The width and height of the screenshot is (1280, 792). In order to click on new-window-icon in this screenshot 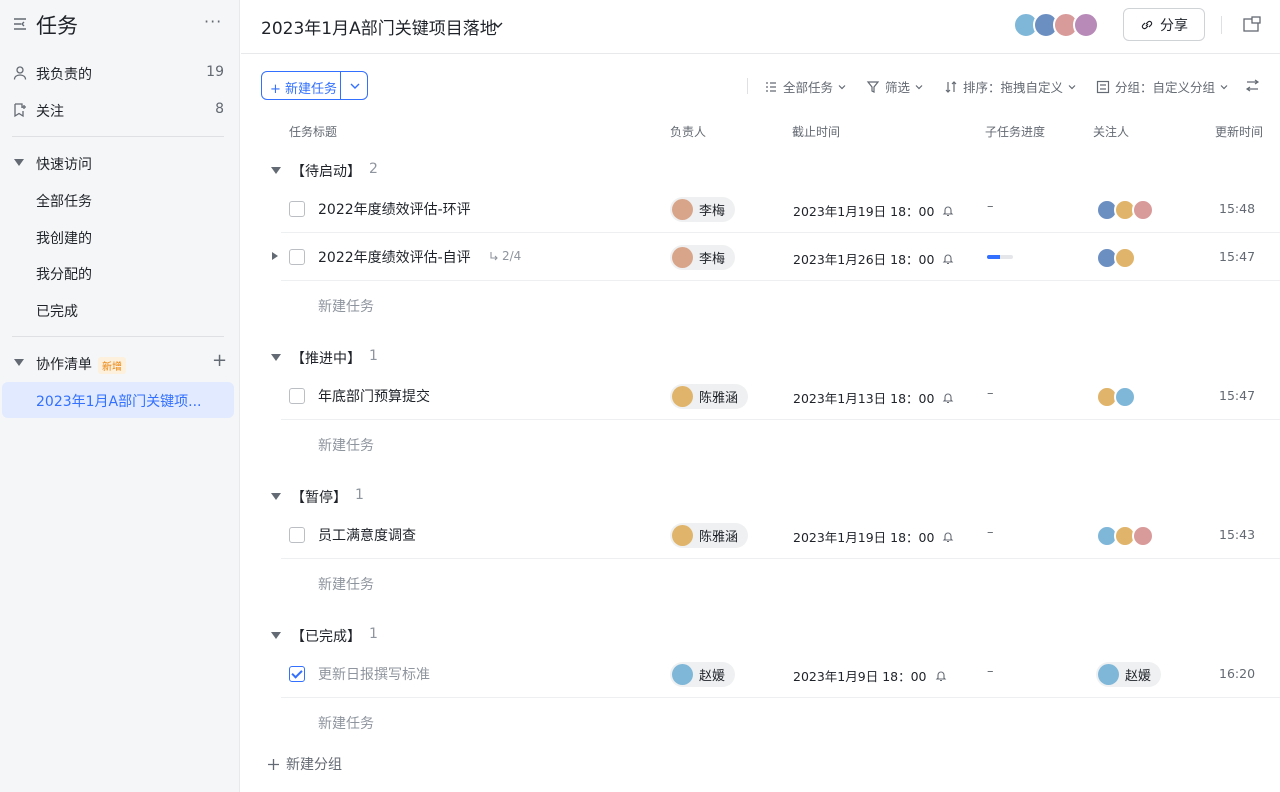, I will do `click(1252, 24)`.